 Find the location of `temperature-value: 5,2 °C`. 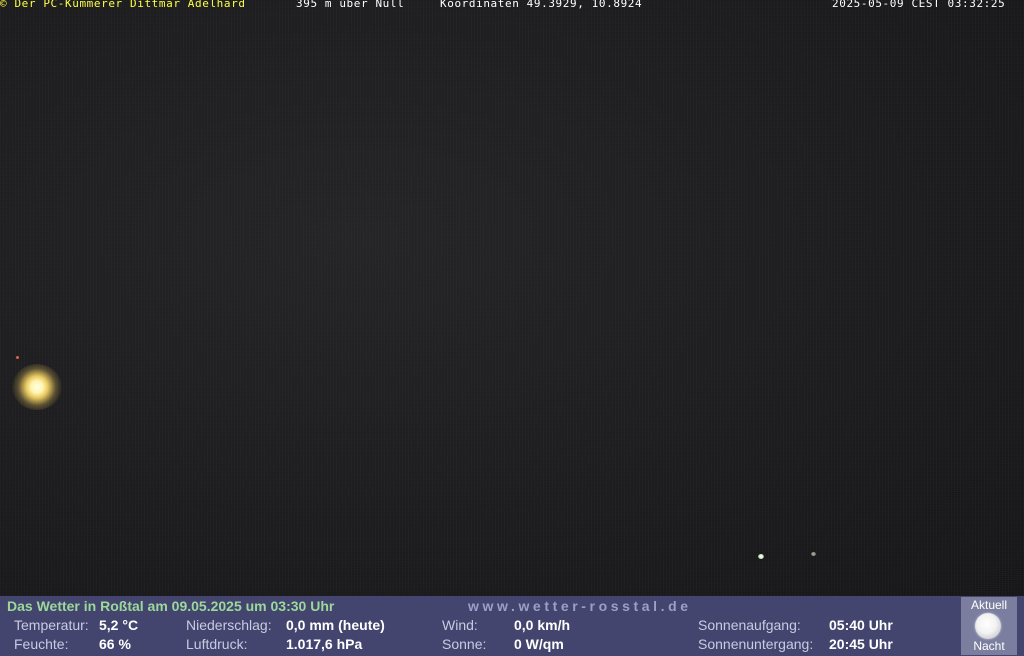

temperature-value: 5,2 °C is located at coordinates (119, 625).